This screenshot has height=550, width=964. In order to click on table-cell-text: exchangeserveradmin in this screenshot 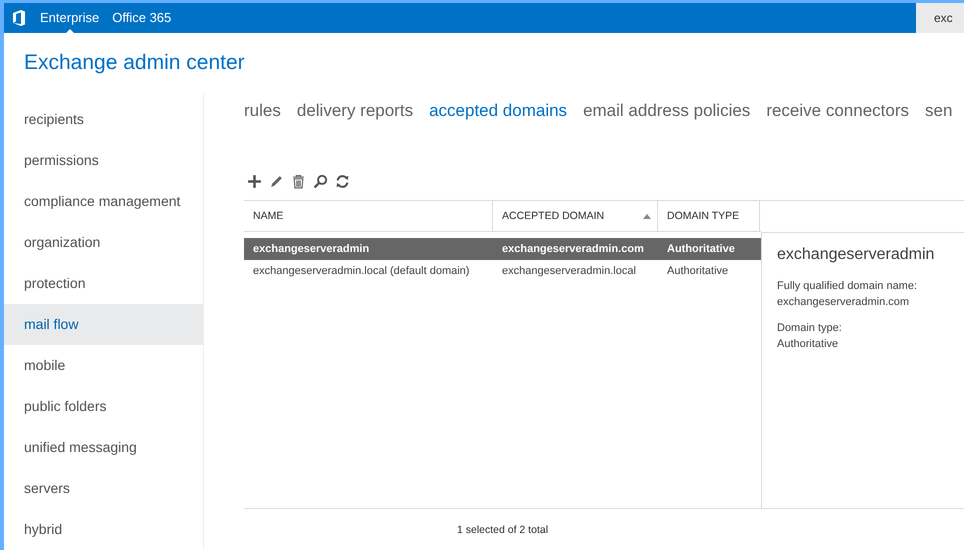, I will do `click(311, 249)`.